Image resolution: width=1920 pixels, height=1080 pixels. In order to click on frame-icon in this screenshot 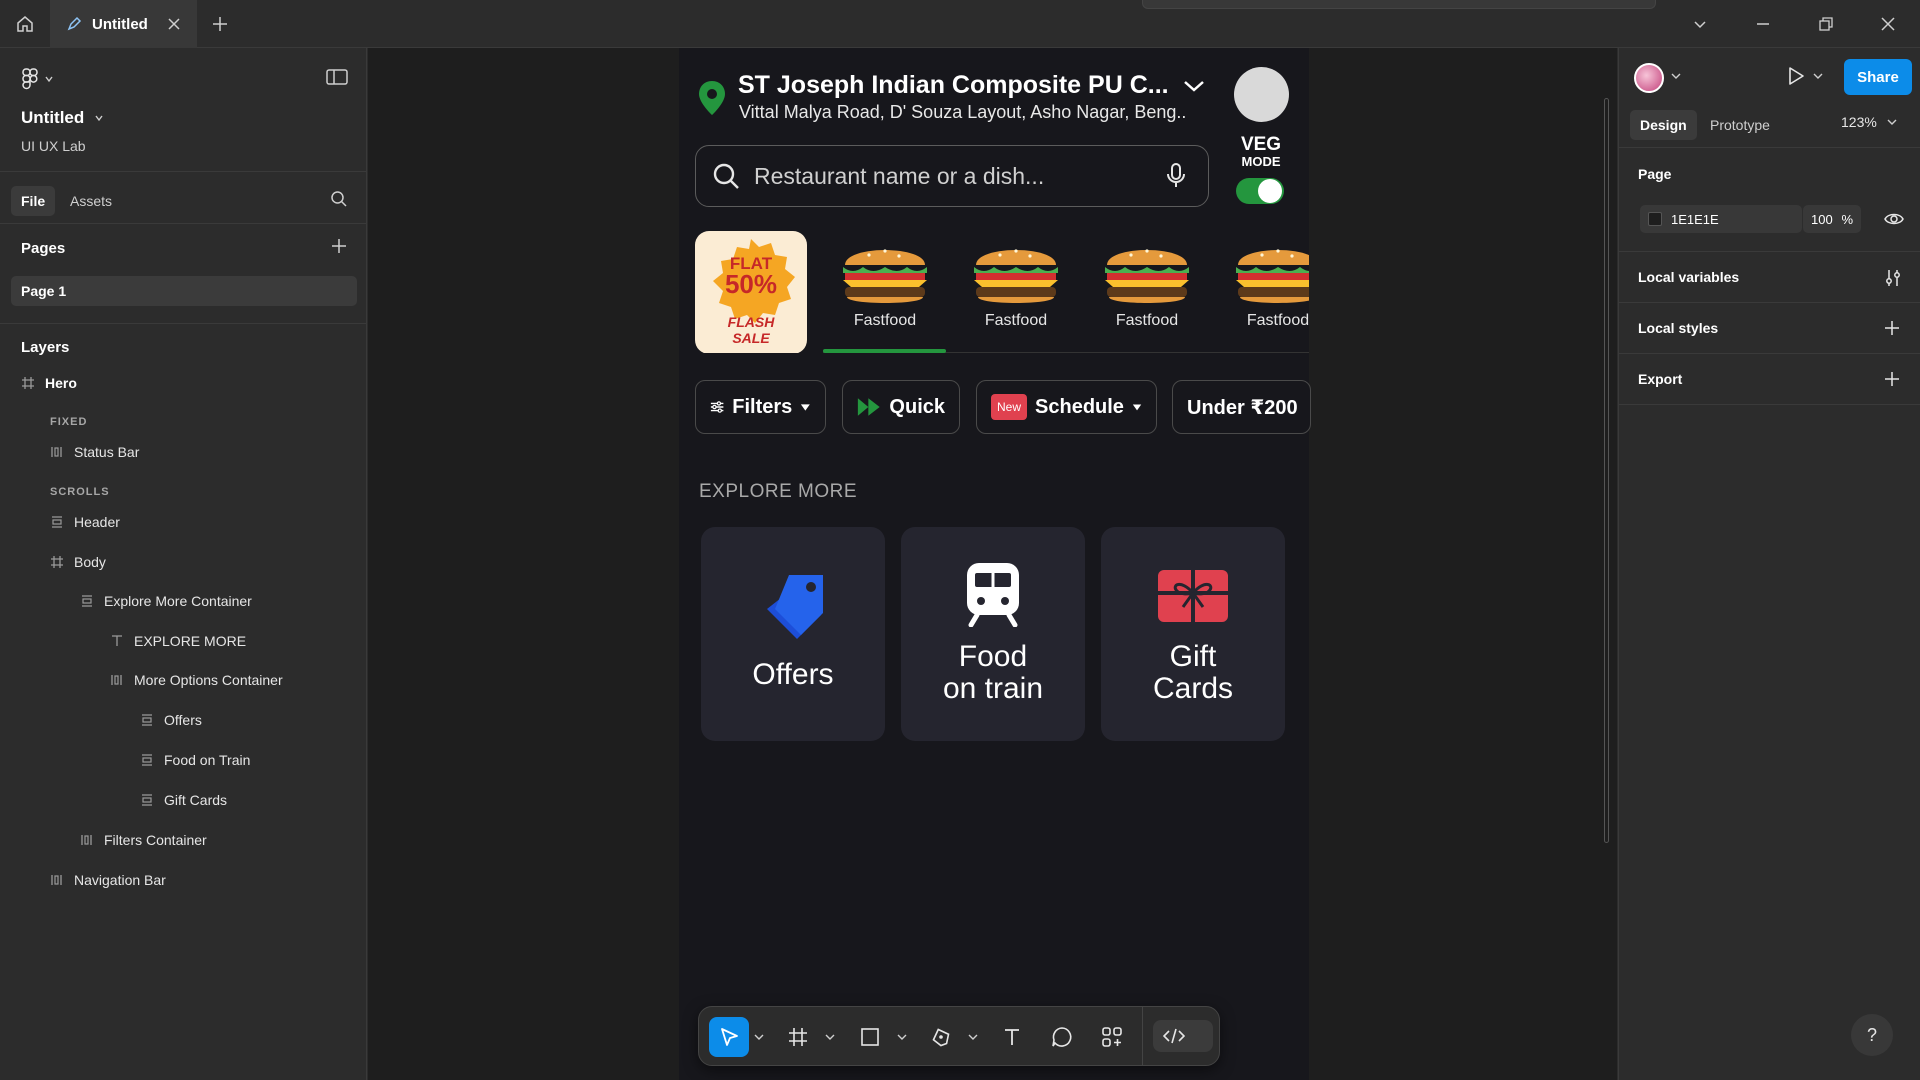, I will do `click(798, 1037)`.